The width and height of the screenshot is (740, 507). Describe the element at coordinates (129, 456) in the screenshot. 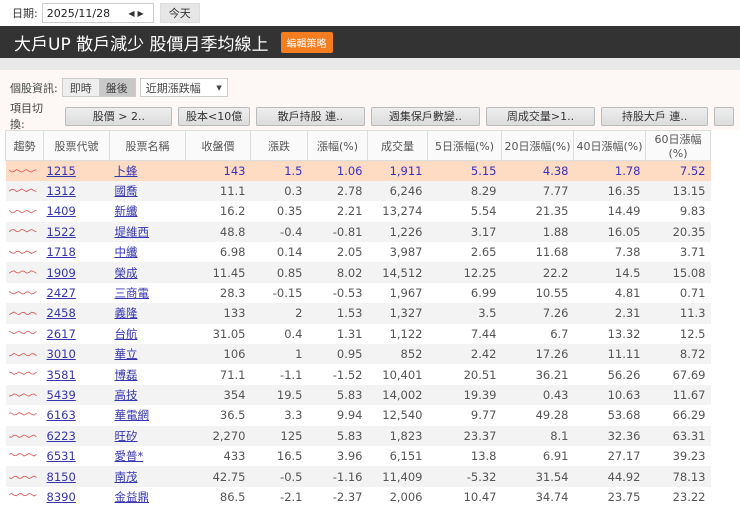

I see `stock-name-link: 愛普*` at that location.